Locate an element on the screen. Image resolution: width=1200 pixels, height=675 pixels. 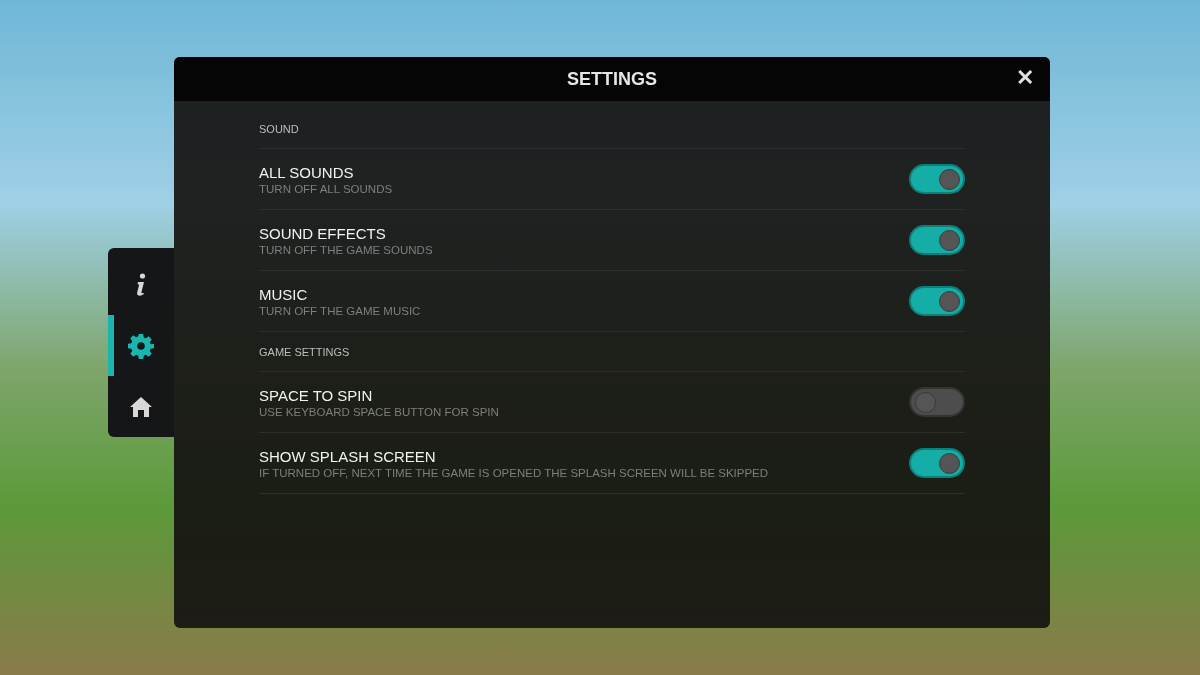
option-description: USE KEYBOARD SPACE BUTTON FOR SPIN is located at coordinates (379, 411).